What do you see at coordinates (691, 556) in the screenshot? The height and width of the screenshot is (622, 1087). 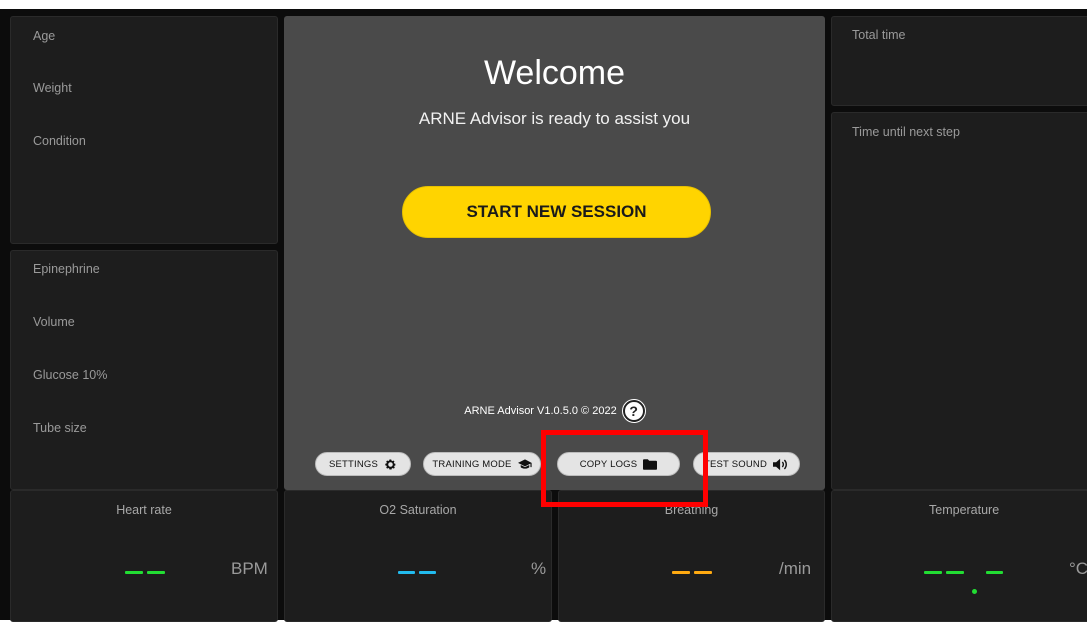 I see `breathing-panel: Breathing /min` at bounding box center [691, 556].